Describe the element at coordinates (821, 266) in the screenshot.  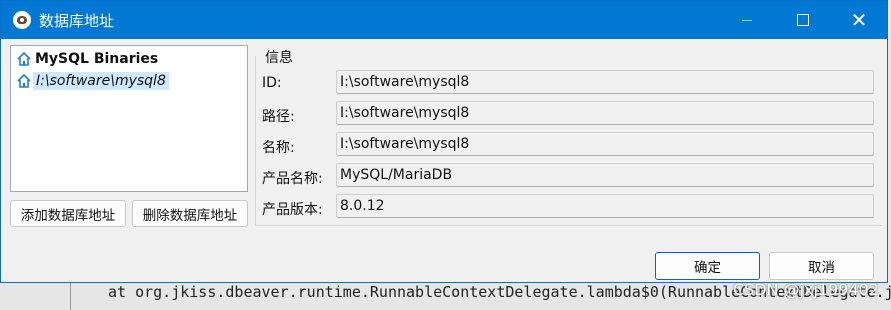
I see `cancel-button: 取消` at that location.